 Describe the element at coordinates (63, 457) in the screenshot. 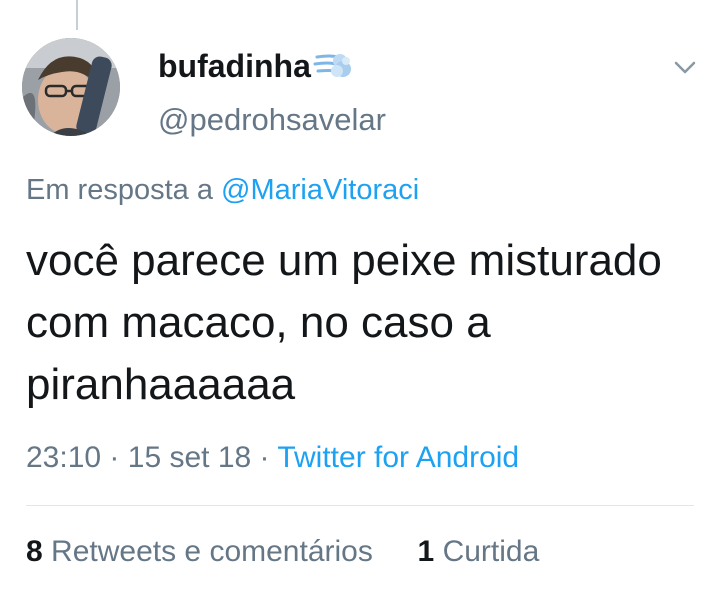

I see `tweet-time: 23:10` at that location.